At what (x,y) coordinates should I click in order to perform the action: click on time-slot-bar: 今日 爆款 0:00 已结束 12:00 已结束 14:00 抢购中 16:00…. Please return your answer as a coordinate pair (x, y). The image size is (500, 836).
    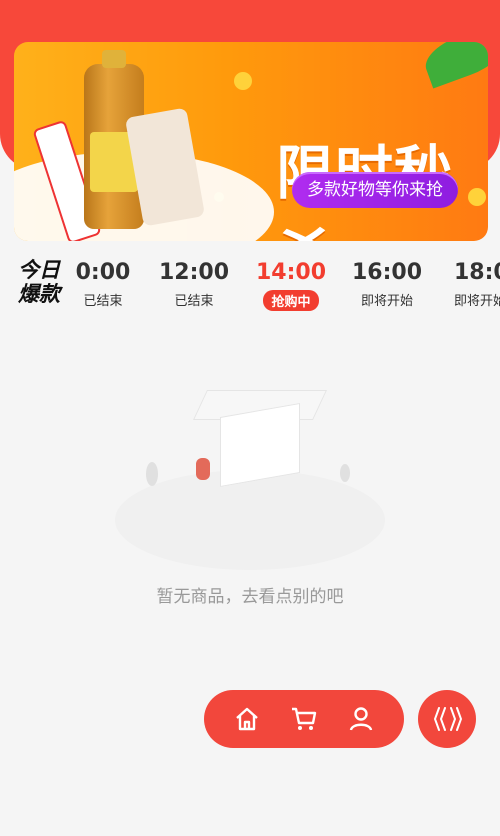
    Looking at the image, I should click on (250, 282).